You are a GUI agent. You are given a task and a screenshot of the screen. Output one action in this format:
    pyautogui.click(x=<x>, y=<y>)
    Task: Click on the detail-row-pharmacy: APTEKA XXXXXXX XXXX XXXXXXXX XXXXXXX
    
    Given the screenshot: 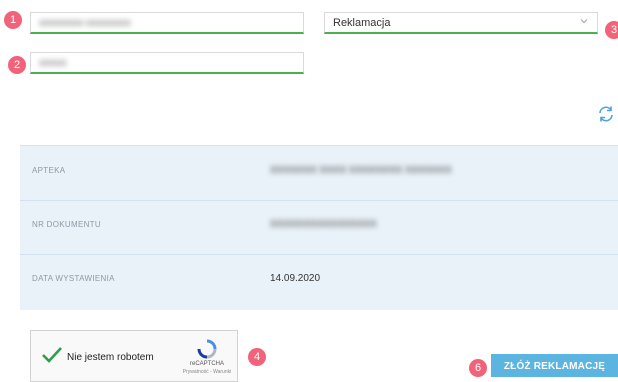 What is the action you would take?
    pyautogui.click(x=319, y=173)
    